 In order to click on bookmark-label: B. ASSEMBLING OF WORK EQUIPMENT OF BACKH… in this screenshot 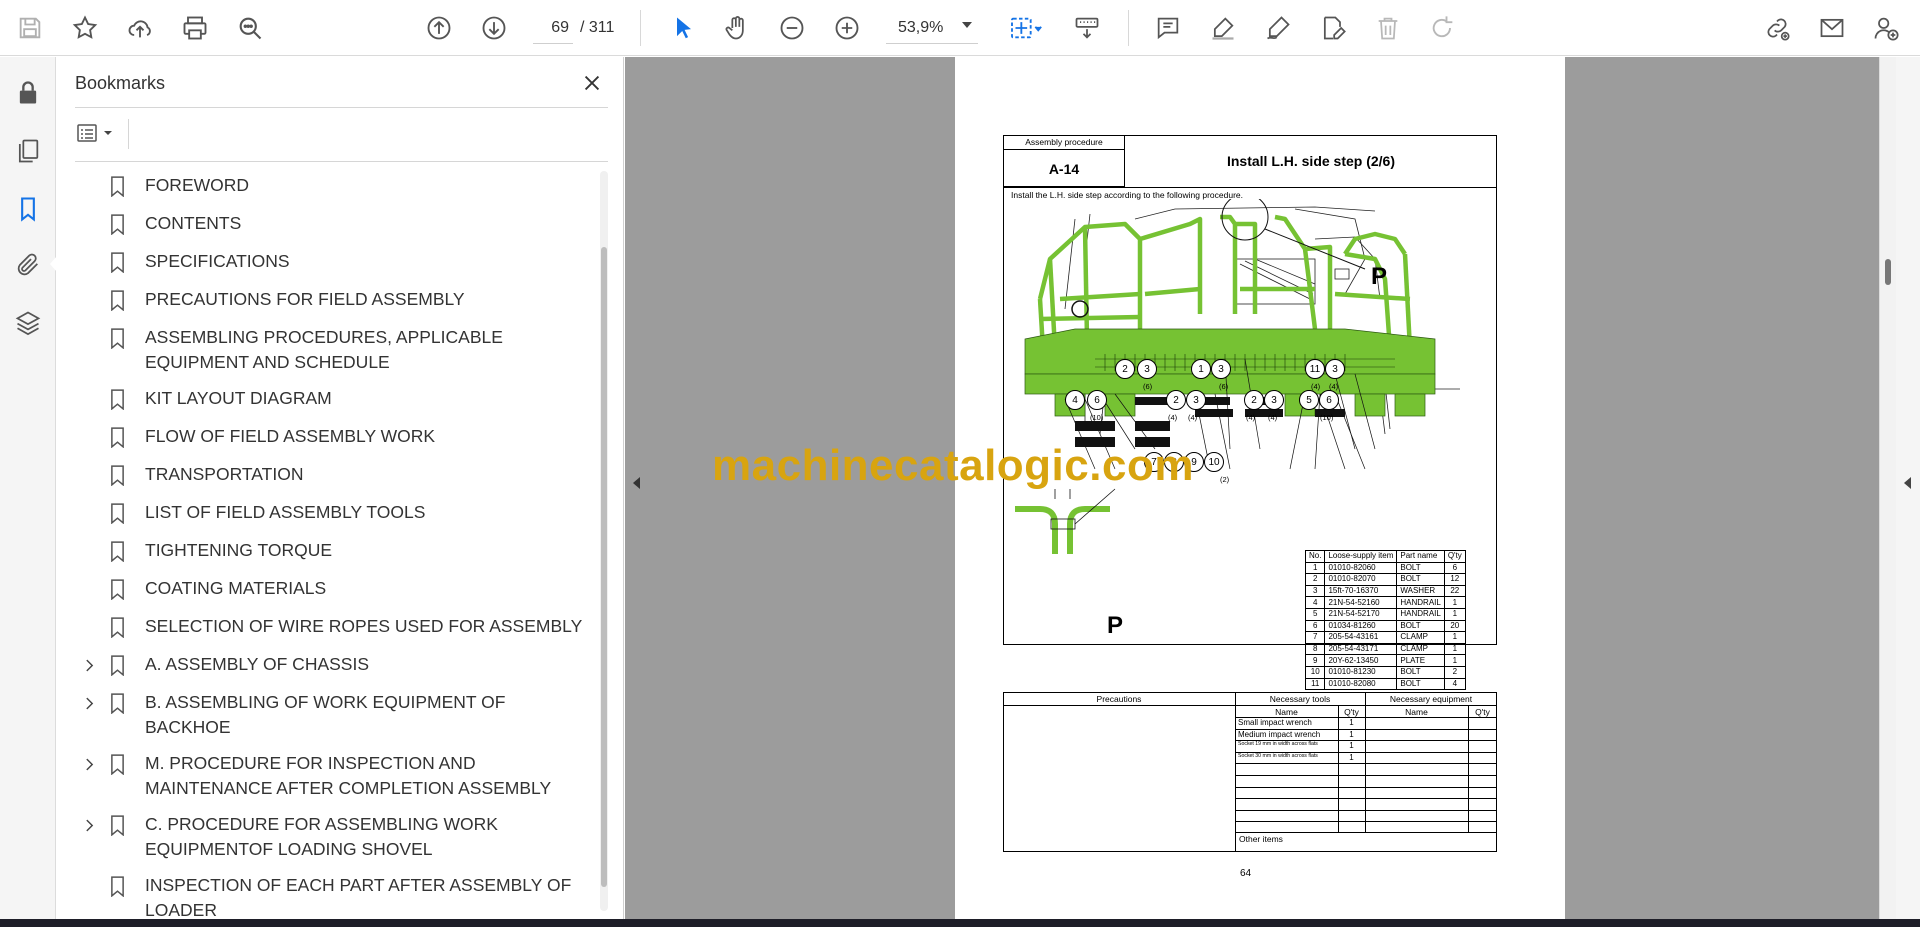, I will do `click(325, 714)`.